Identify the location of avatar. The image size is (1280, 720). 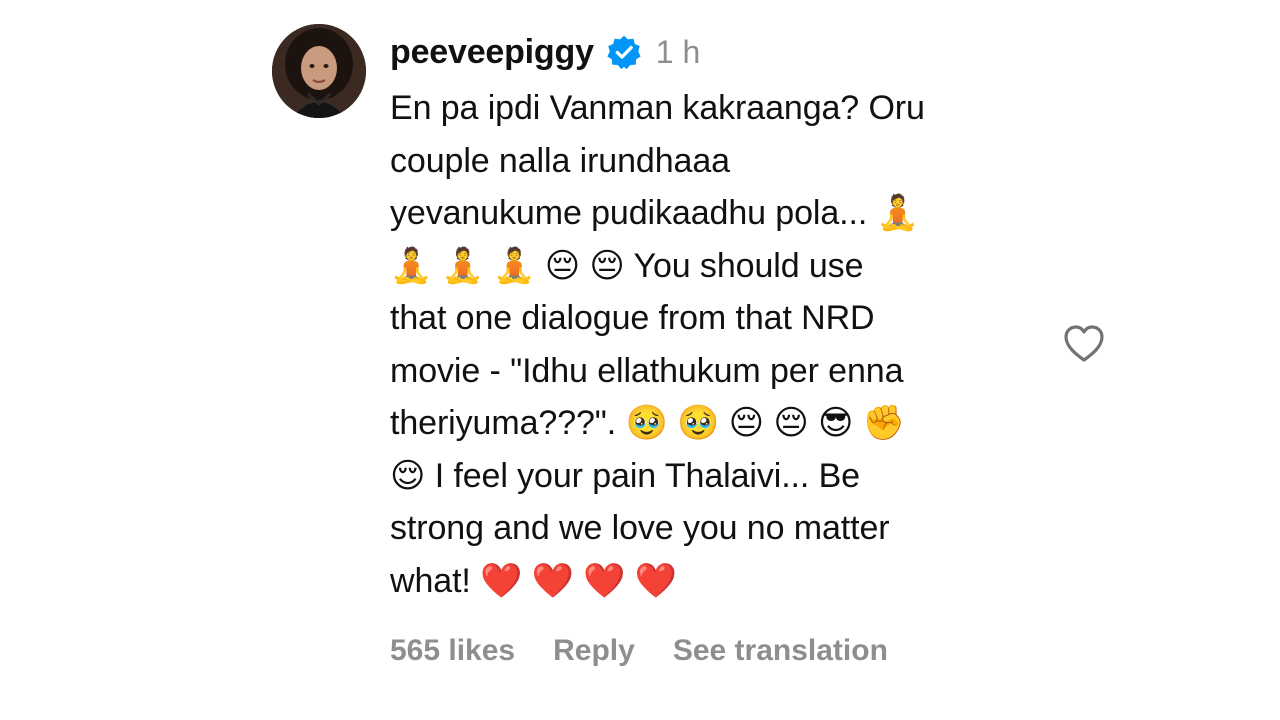
(319, 71).